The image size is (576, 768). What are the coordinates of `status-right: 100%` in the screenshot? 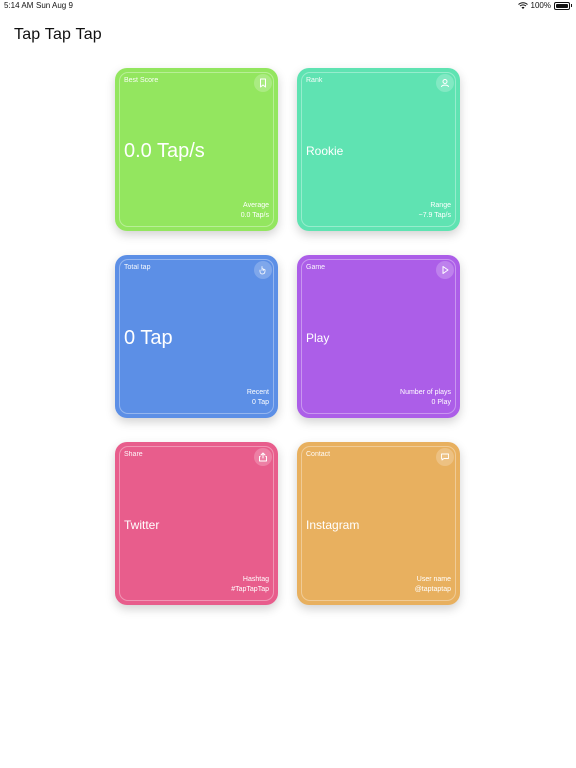 It's located at (544, 5).